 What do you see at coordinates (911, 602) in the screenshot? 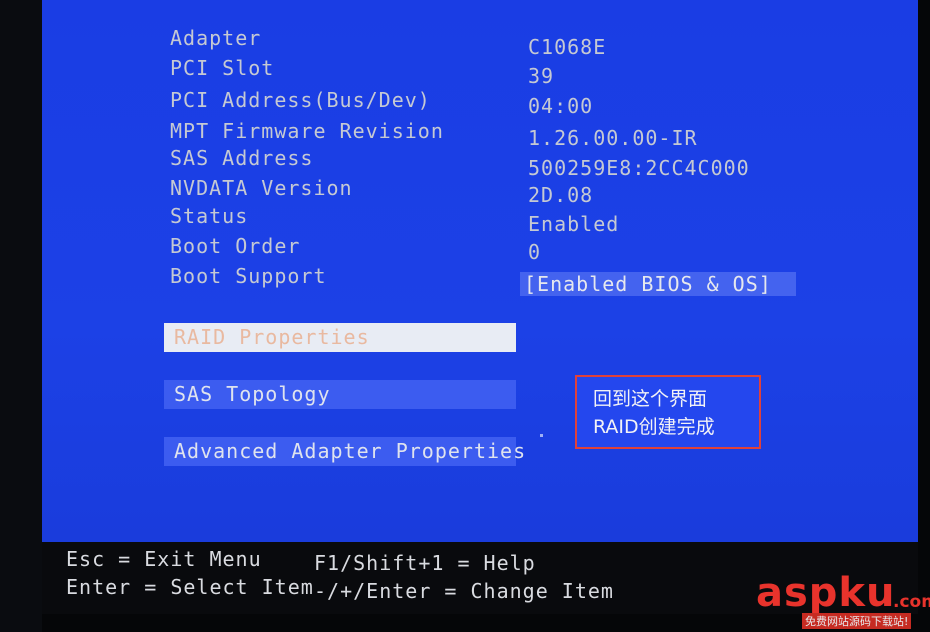
I see `watermark-tld: .com` at bounding box center [911, 602].